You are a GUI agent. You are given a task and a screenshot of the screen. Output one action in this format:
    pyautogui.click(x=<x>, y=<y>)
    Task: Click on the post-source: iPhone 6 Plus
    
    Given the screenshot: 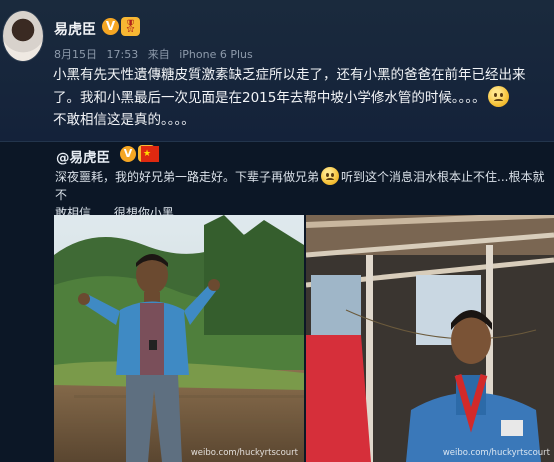 What is the action you would take?
    pyautogui.click(x=216, y=54)
    